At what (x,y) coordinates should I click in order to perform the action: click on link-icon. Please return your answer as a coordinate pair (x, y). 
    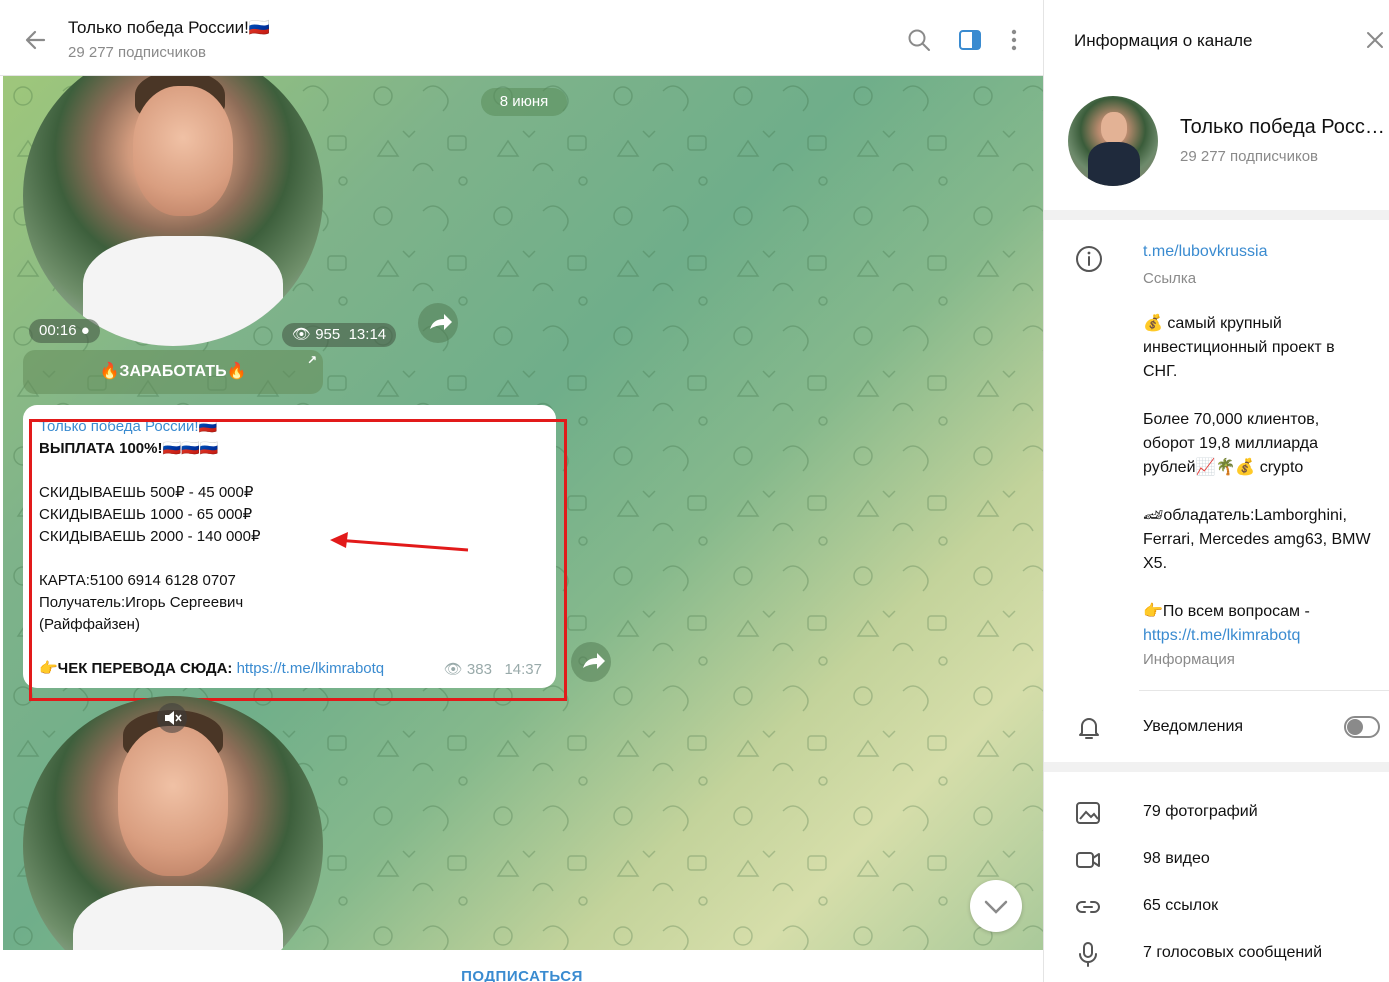
    Looking at the image, I should click on (1088, 907).